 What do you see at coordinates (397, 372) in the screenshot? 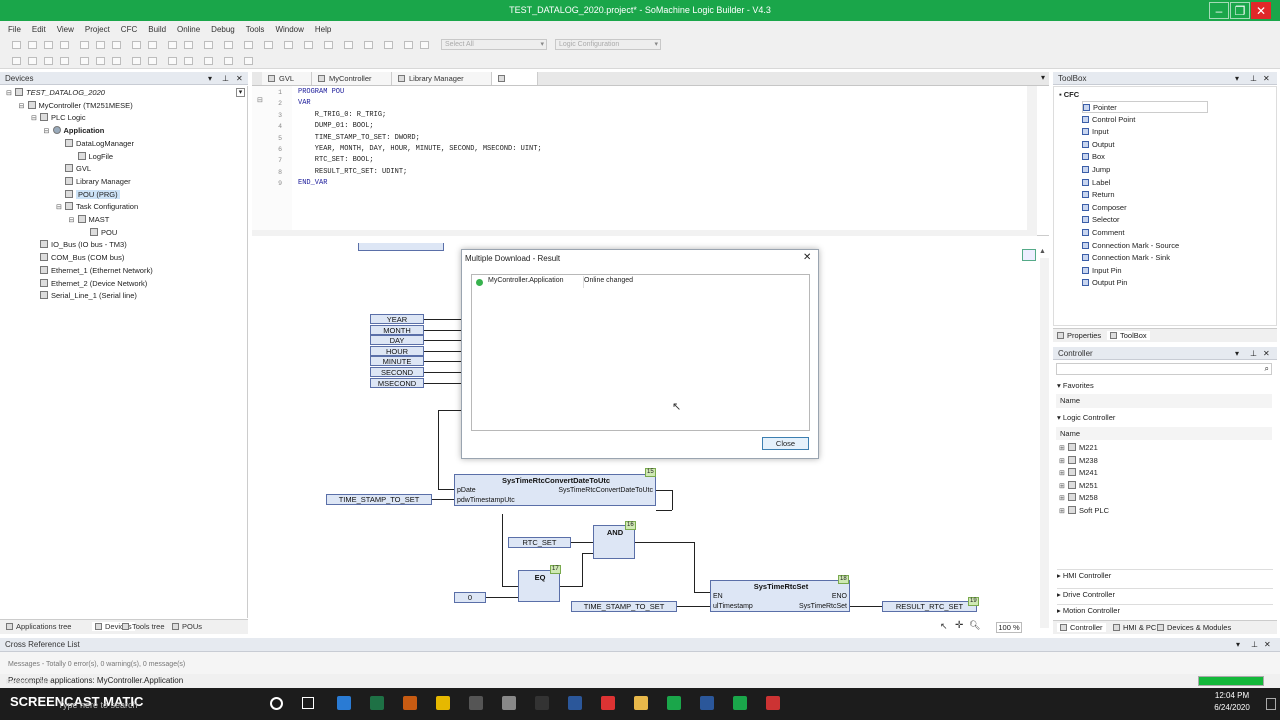
I see `input-second: SECOND` at bounding box center [397, 372].